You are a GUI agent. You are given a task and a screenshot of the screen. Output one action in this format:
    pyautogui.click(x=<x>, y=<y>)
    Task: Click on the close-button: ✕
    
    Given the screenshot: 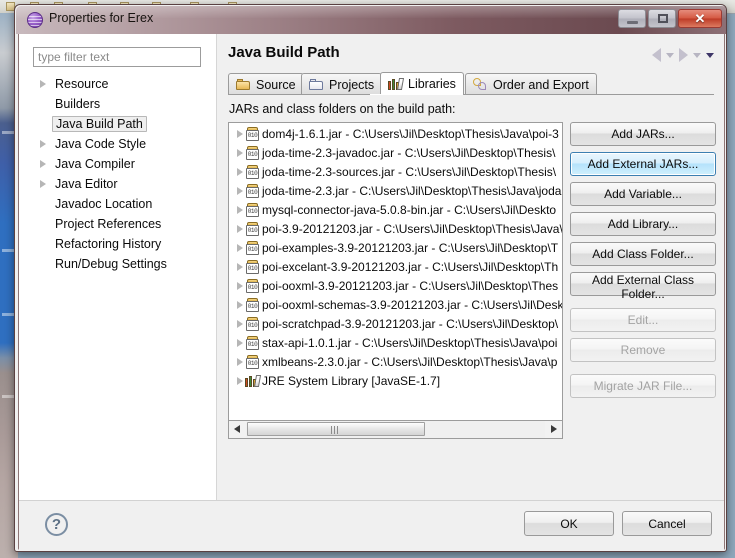 What is the action you would take?
    pyautogui.click(x=700, y=18)
    